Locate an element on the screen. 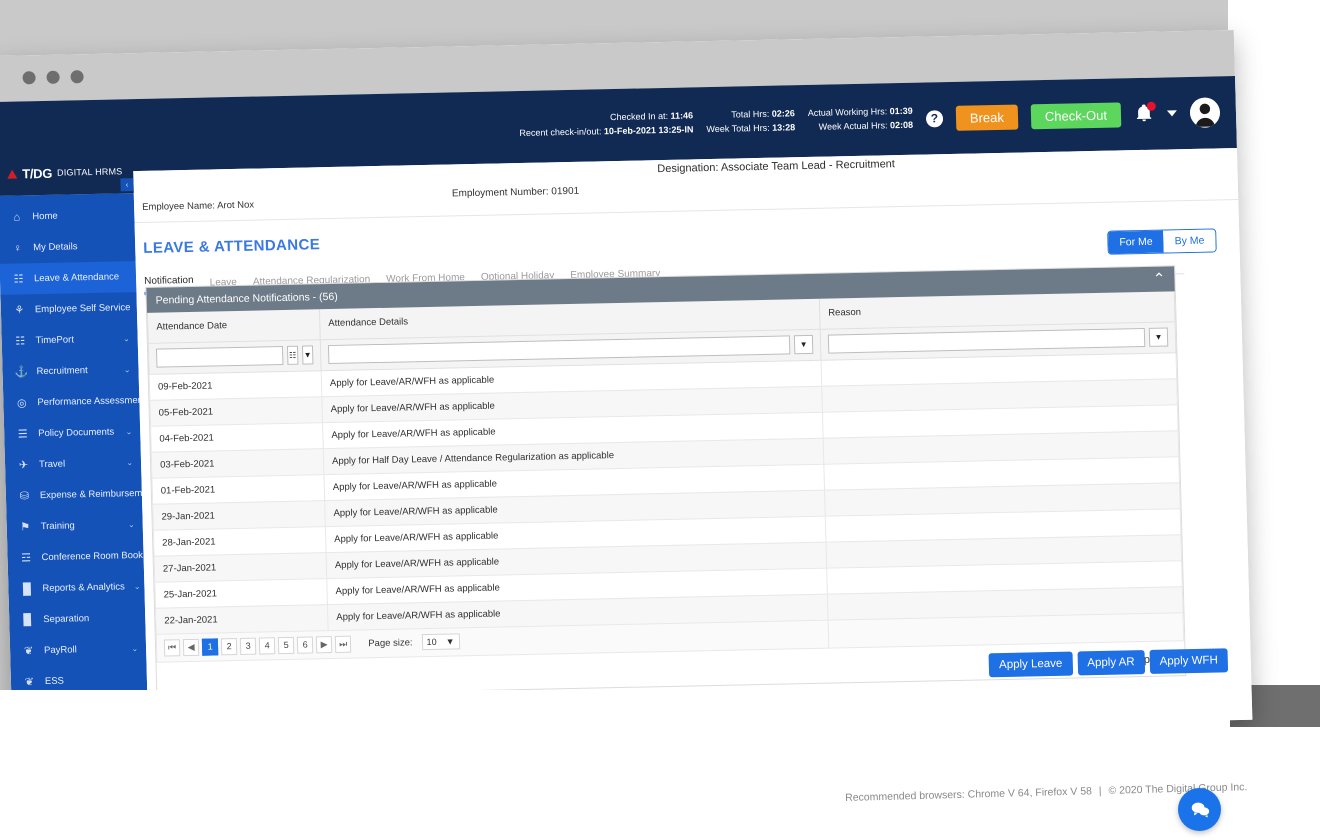  filter-funnel-icon-date: ▼ is located at coordinates (307, 355).